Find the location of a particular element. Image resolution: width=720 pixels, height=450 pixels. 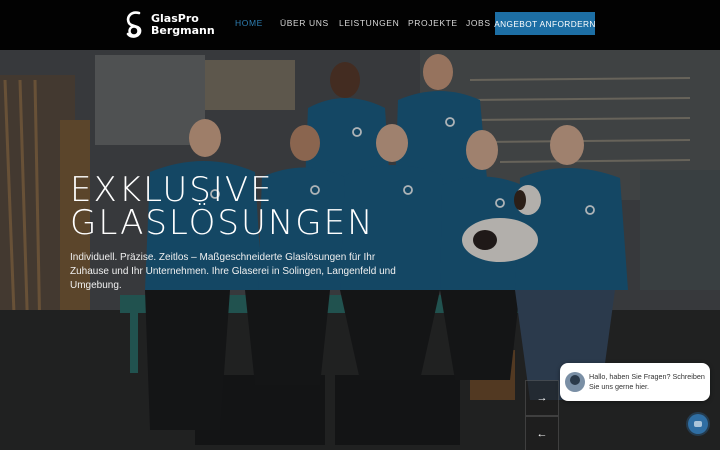

nav-item-jobs: JOBS is located at coordinates (478, 23).